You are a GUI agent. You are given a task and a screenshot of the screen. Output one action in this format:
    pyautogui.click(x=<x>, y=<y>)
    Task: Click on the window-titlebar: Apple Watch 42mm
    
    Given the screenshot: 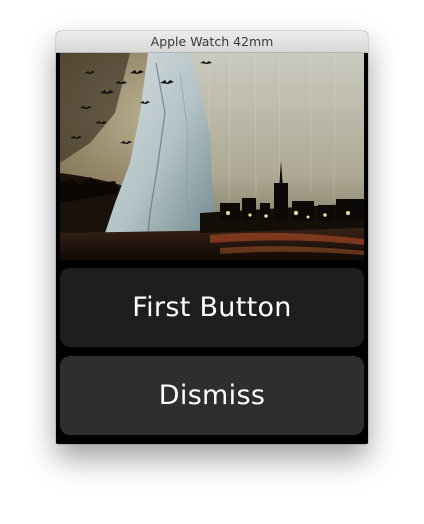 What is the action you would take?
    pyautogui.click(x=212, y=42)
    